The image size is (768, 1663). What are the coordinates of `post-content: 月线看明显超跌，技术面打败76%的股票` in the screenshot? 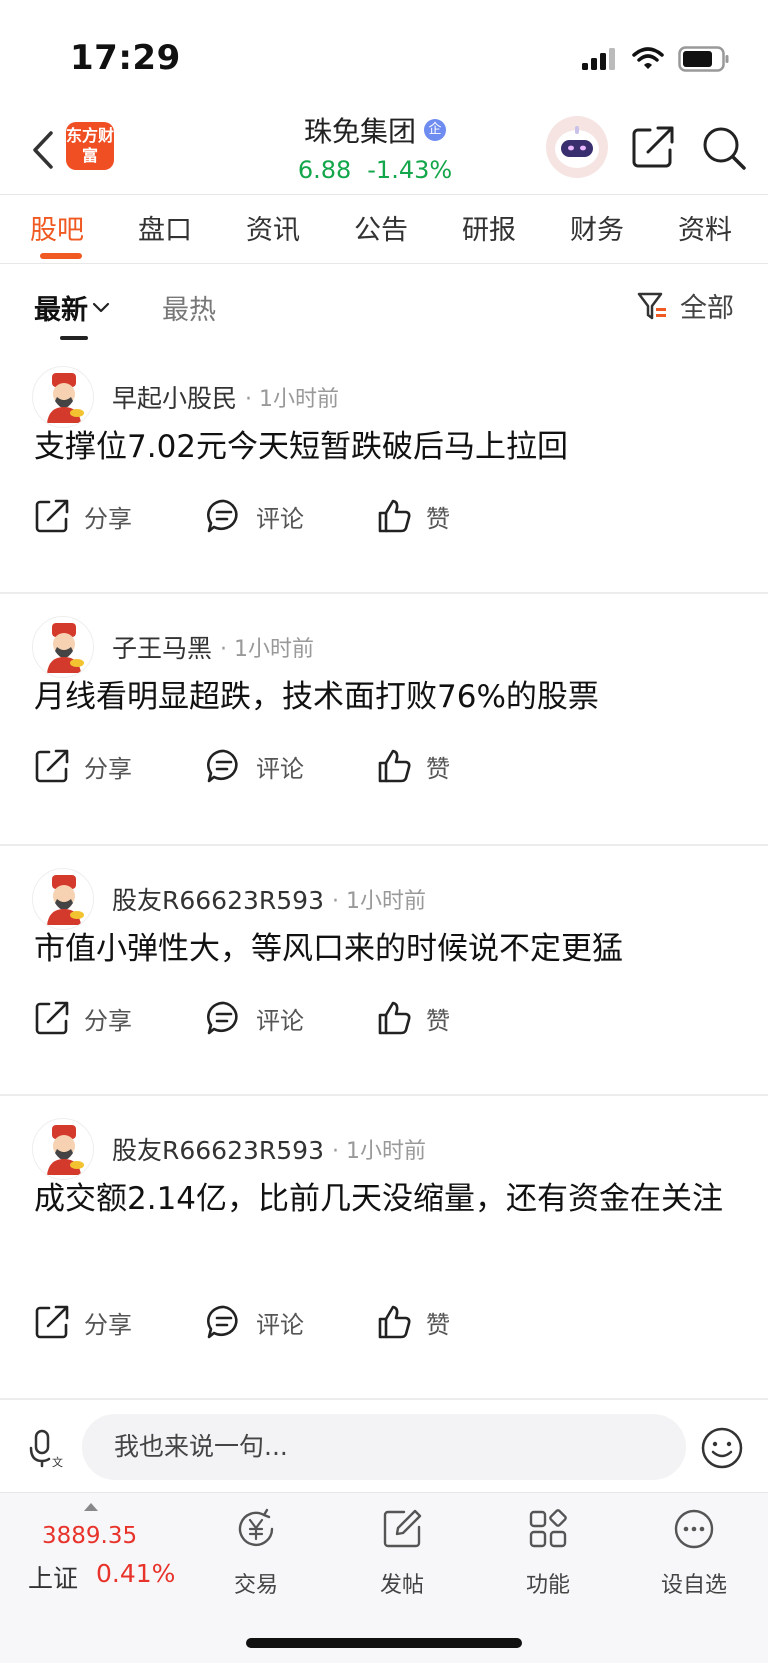 It's located at (384, 697).